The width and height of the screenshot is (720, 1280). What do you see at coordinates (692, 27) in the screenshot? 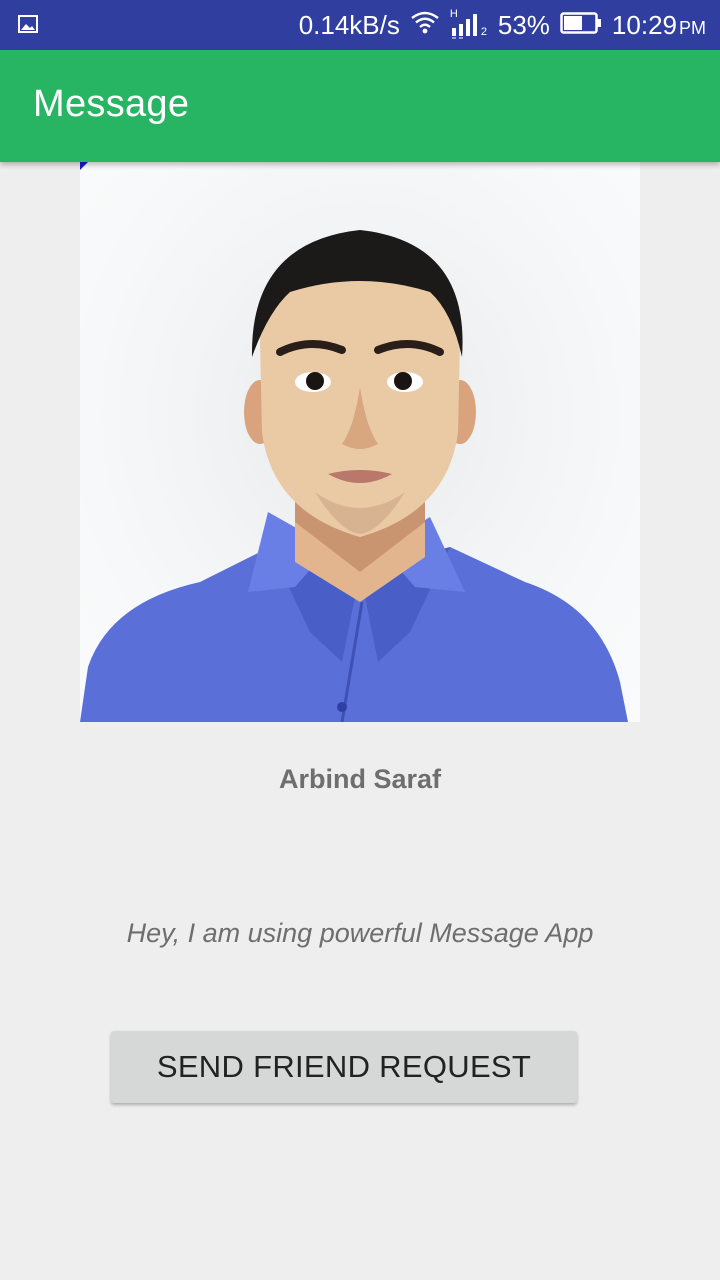
I see `clock-ampm: PM` at bounding box center [692, 27].